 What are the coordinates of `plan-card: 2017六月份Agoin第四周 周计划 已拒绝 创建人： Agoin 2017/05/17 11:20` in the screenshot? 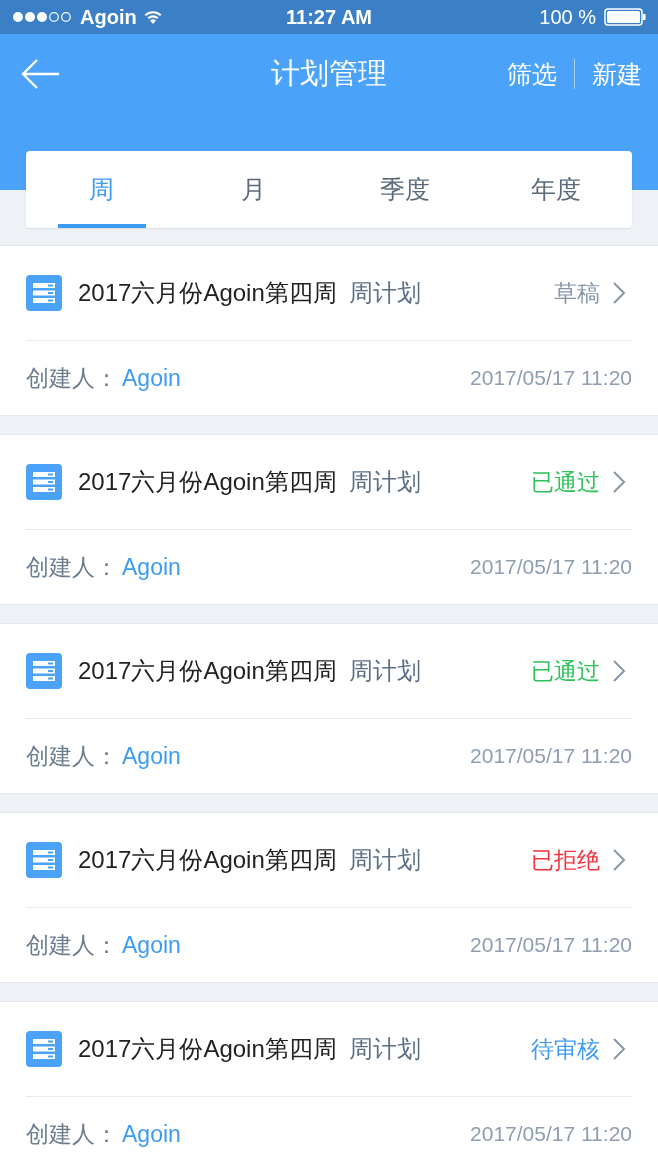 It's located at (329, 897).